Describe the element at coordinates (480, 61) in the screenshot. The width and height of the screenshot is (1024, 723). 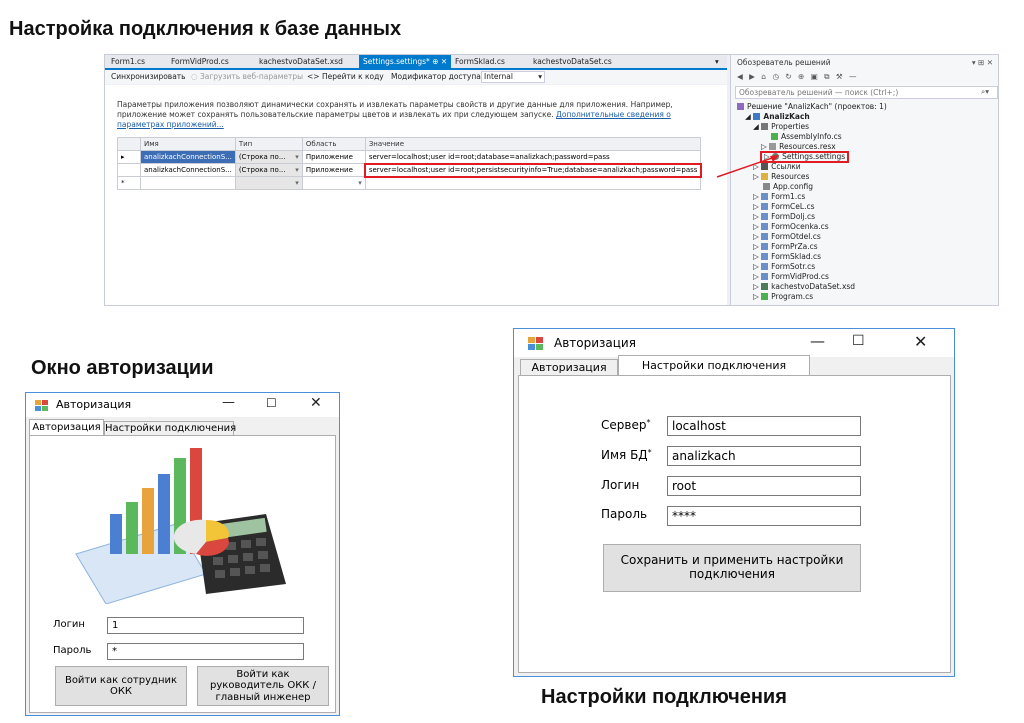
I see `tab-formsklad: FormSklad.cs` at that location.